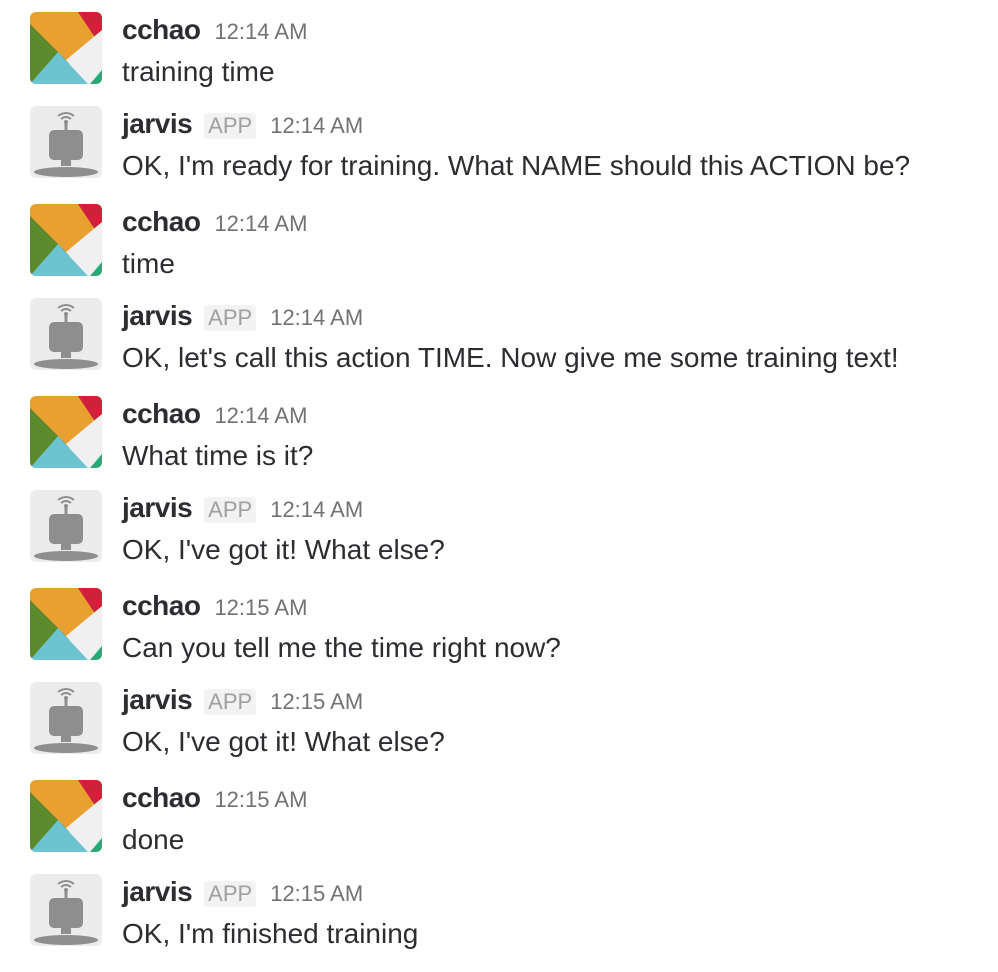 The height and width of the screenshot is (972, 998). Describe the element at coordinates (198, 71) in the screenshot. I see `message-text: training time` at that location.